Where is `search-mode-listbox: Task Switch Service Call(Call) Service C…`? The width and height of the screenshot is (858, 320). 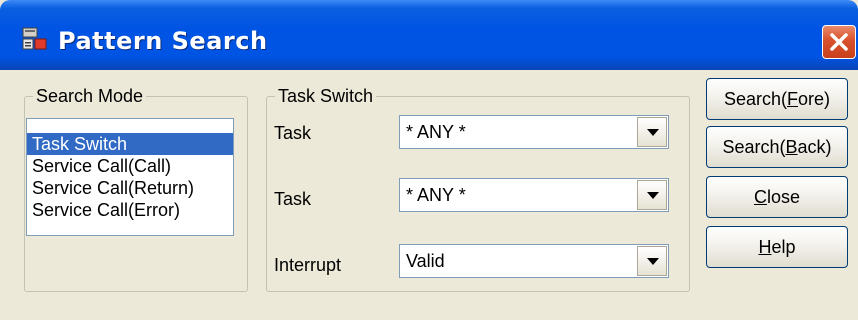 search-mode-listbox: Task Switch Service Call(Call) Service C… is located at coordinates (130, 177).